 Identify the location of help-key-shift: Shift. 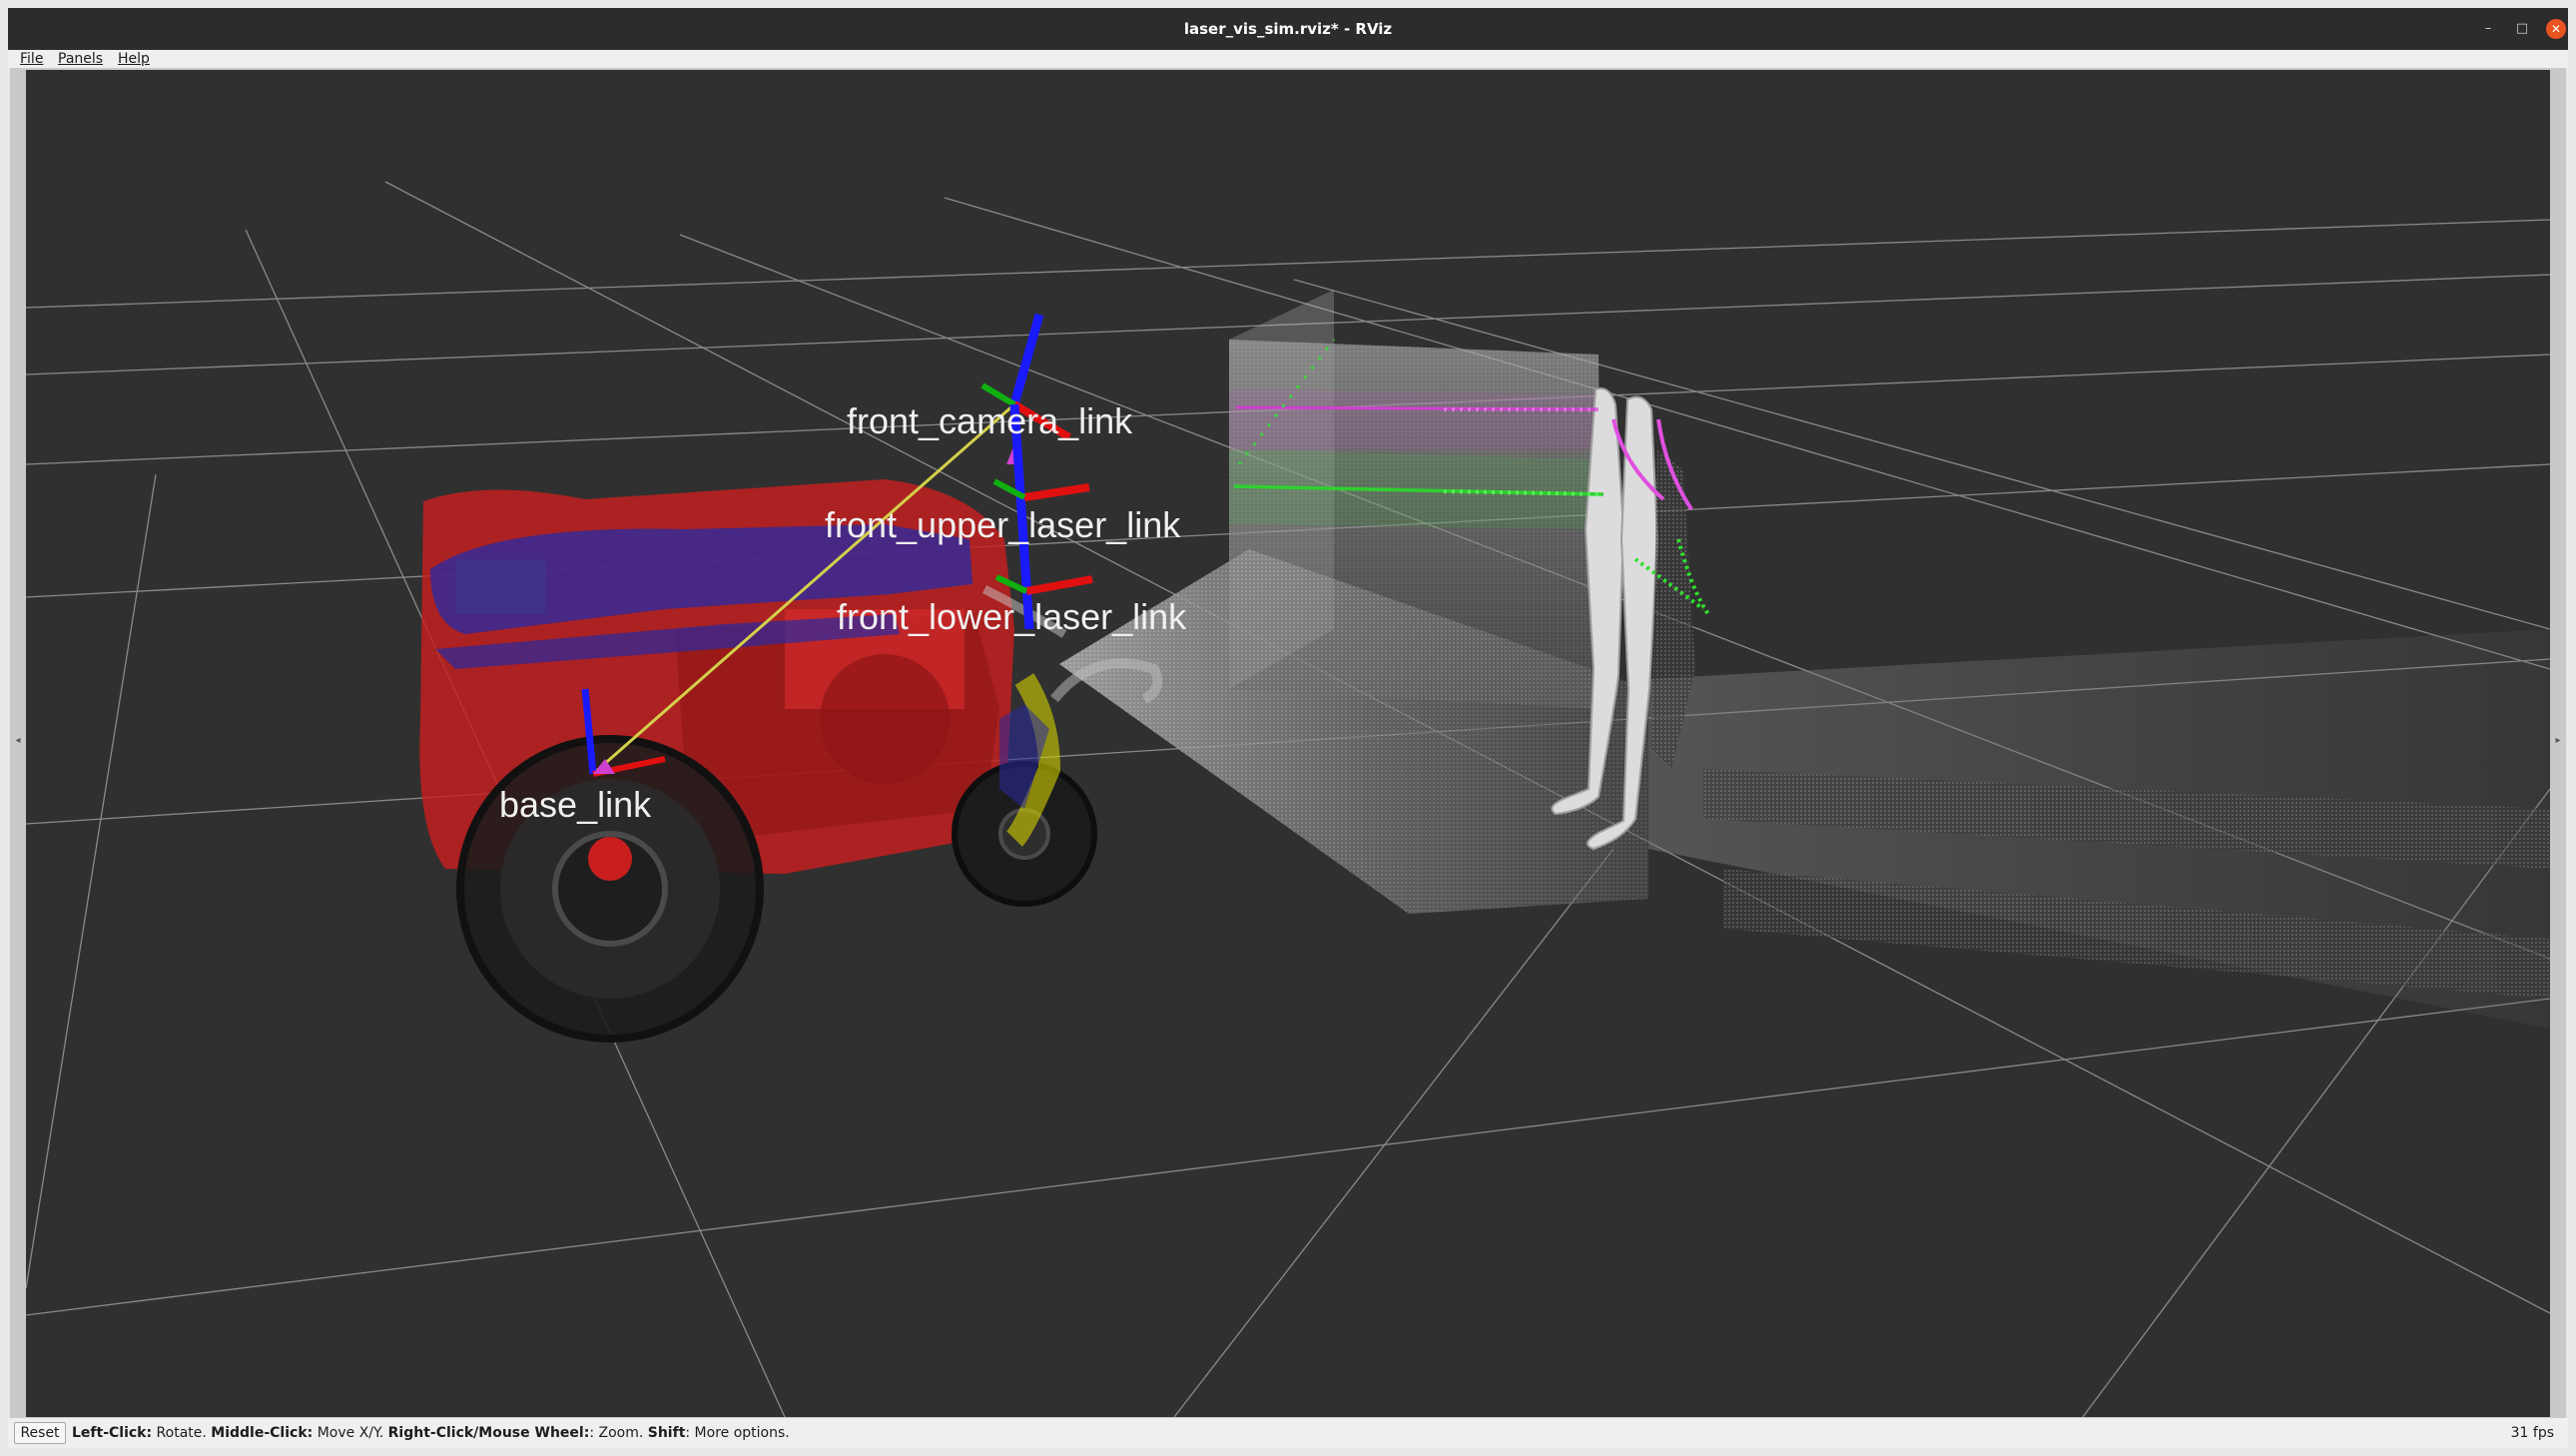
(666, 1433).